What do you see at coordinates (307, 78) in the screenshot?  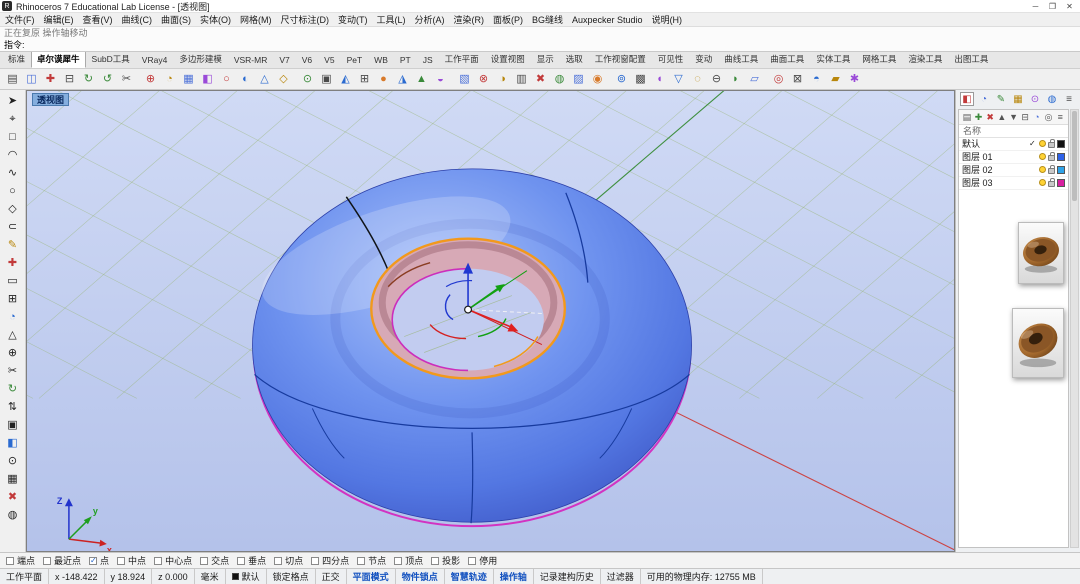 I see `toolbar-icon: ⊙` at bounding box center [307, 78].